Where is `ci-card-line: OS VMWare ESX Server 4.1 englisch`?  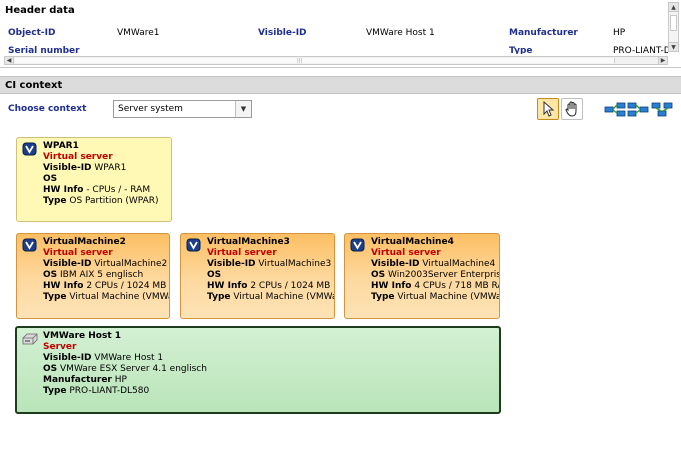 ci-card-line: OS VMWare ESX Server 4.1 englisch is located at coordinates (271, 369).